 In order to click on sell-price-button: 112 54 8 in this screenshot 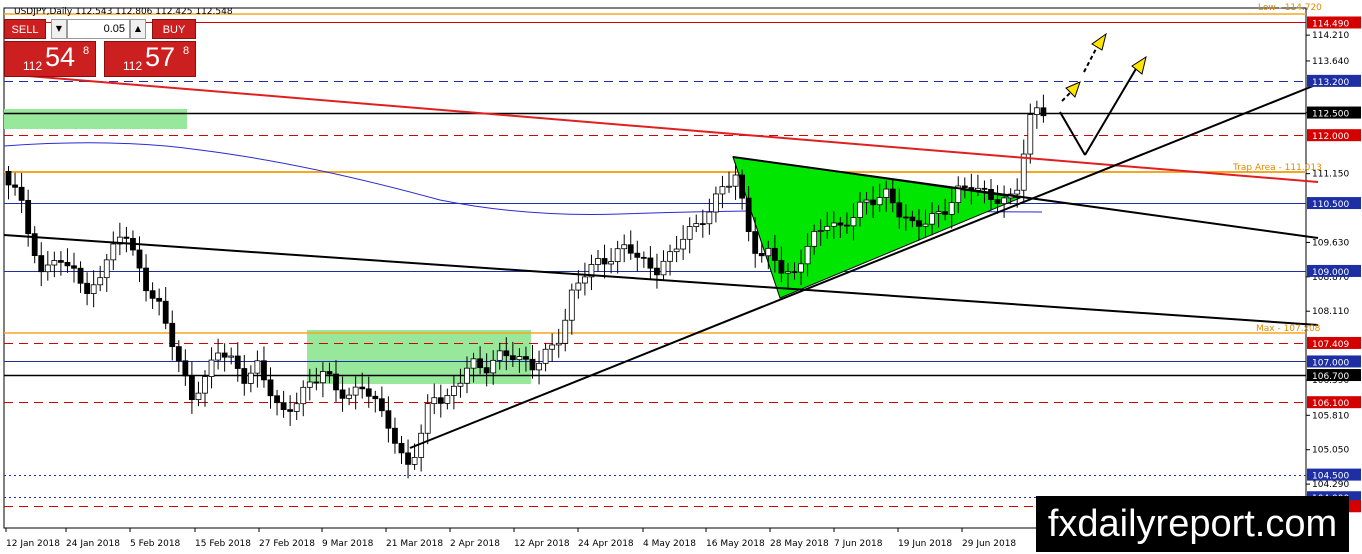, I will do `click(50, 59)`.